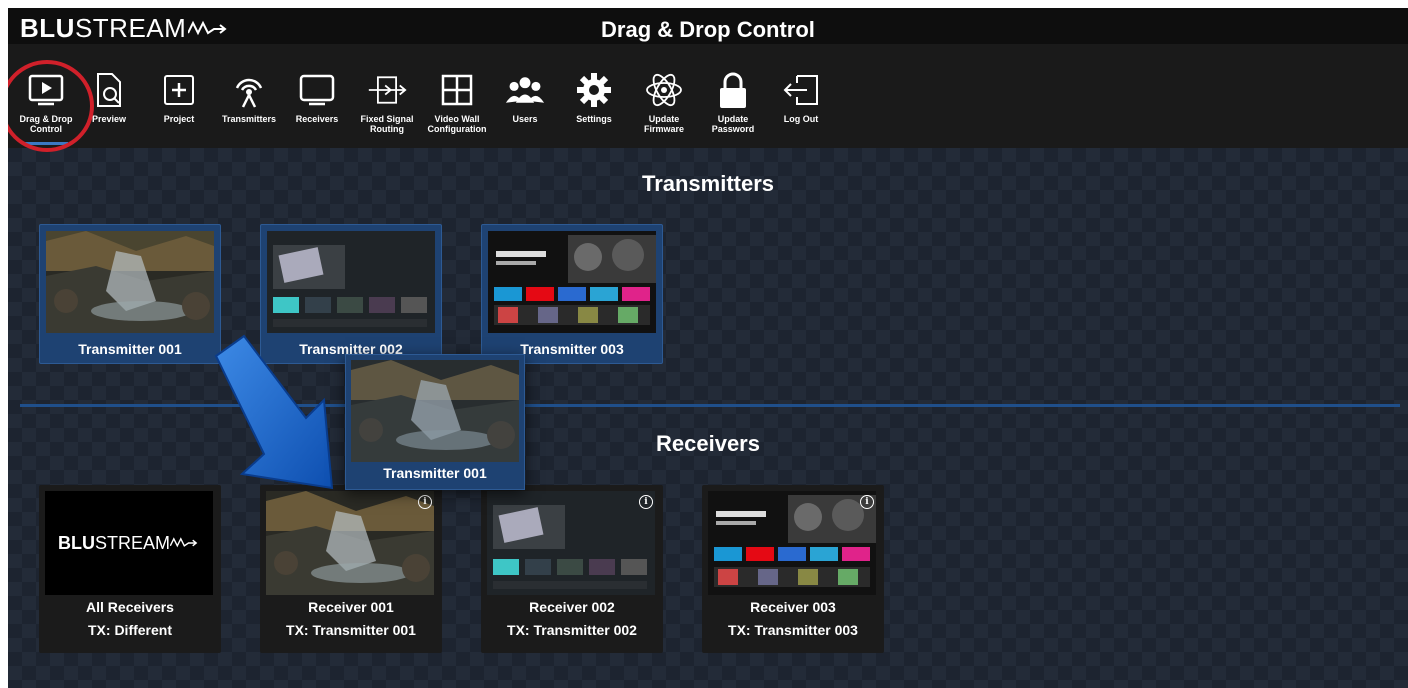 The image size is (1408, 688). Describe the element at coordinates (594, 119) in the screenshot. I see `tool-label: Settings` at that location.